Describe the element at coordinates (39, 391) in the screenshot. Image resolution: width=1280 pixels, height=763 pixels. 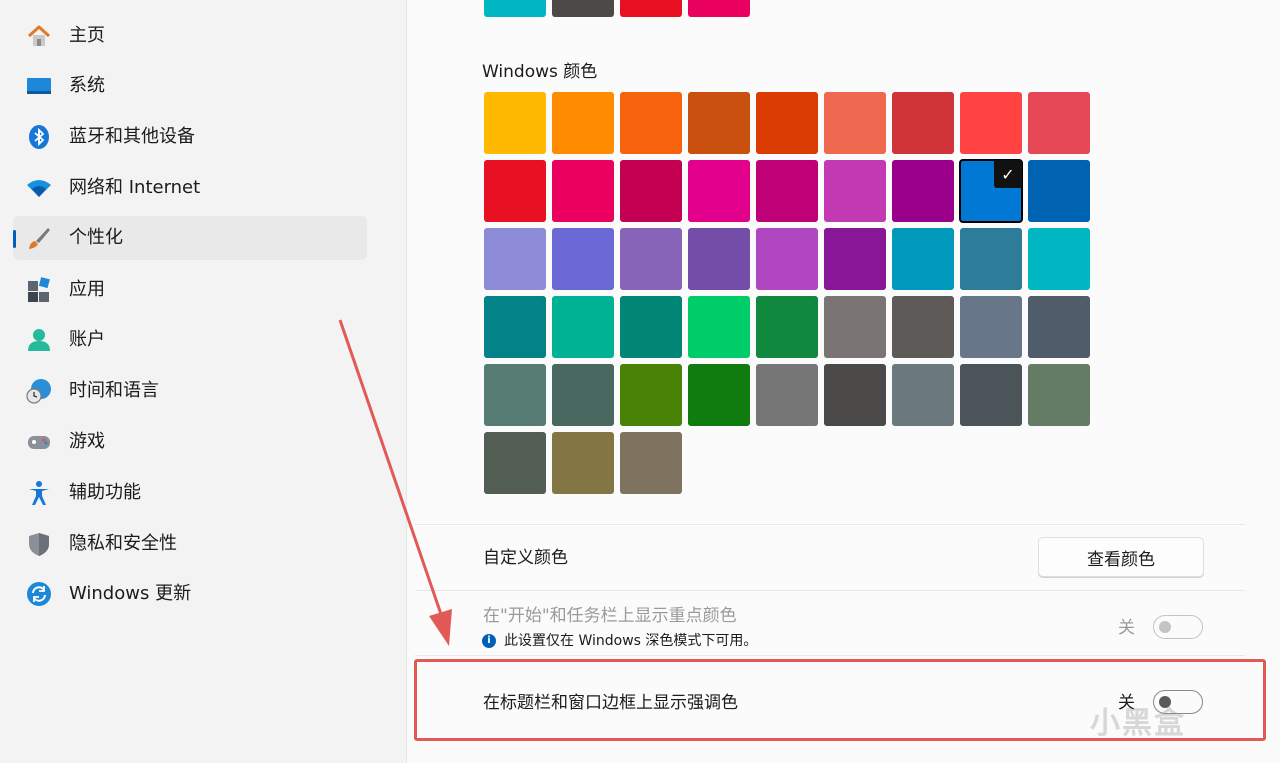
I see `globe-clock-icon` at that location.